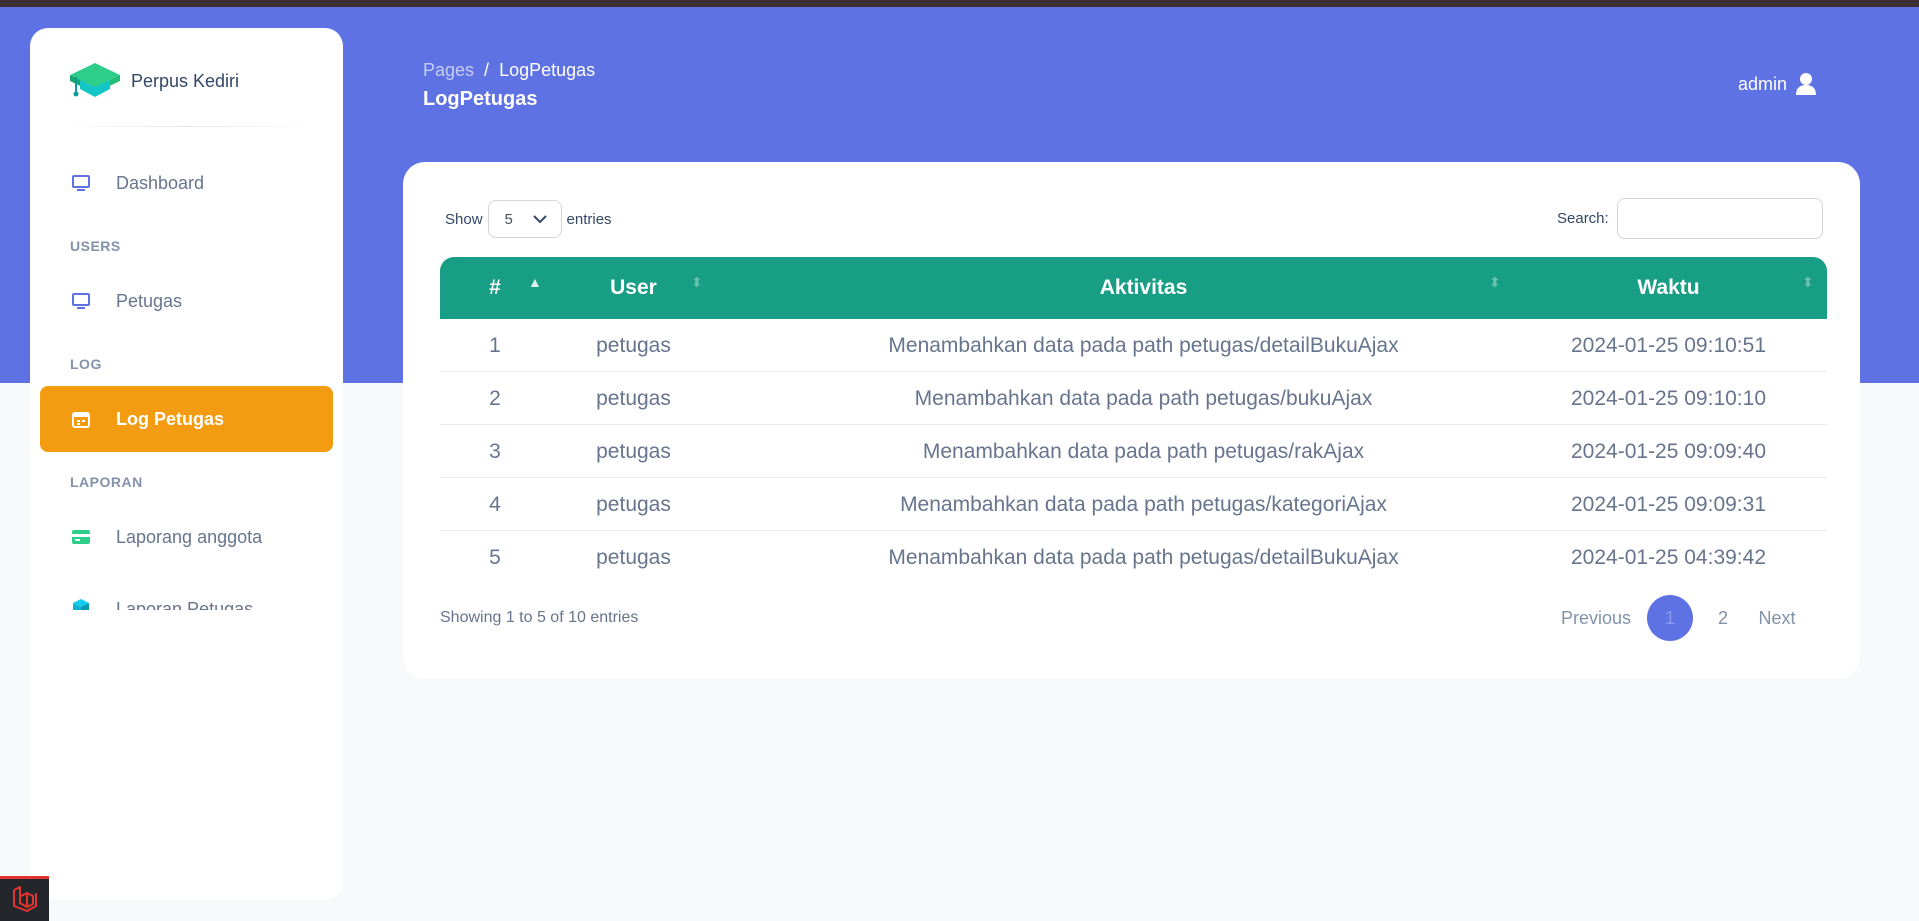 The height and width of the screenshot is (921, 1919). What do you see at coordinates (106, 482) in the screenshot?
I see `section-heading-laporan: LAPORAN` at bounding box center [106, 482].